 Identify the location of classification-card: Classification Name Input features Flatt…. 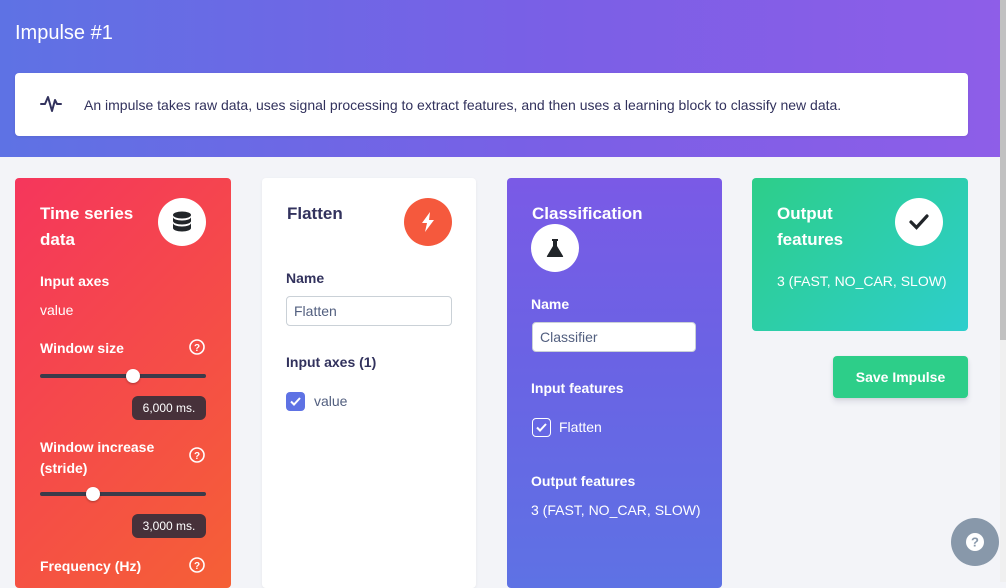
(614, 383).